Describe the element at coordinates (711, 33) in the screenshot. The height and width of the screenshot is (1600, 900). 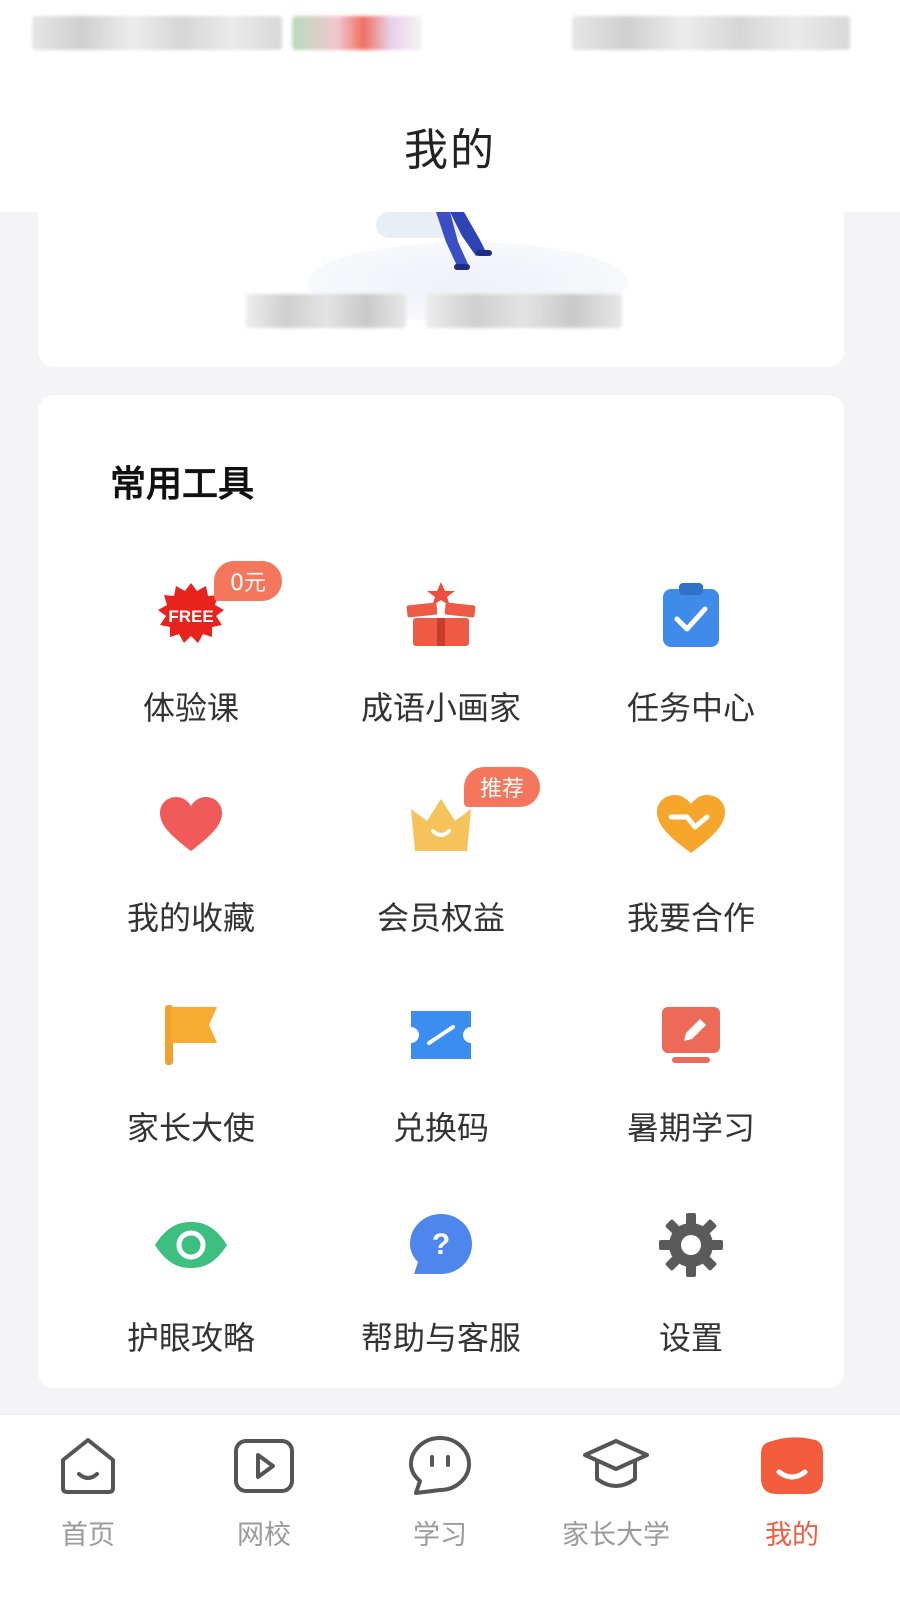
I see `status-bar-right-blurred` at that location.